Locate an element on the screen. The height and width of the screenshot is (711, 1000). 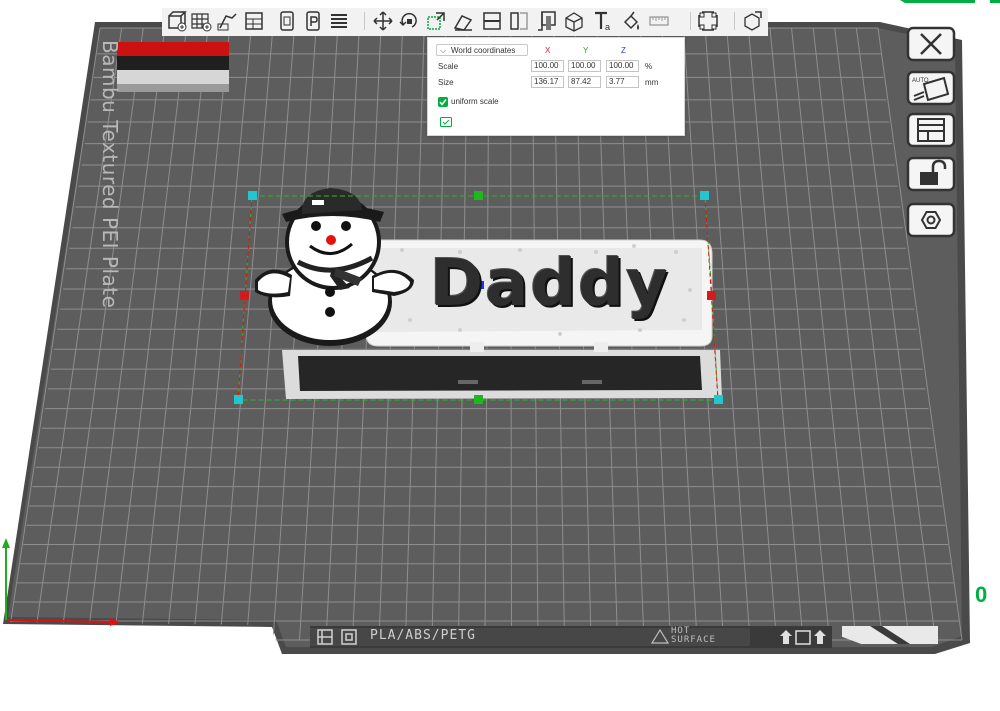
move-icon is located at coordinates (383, 21).